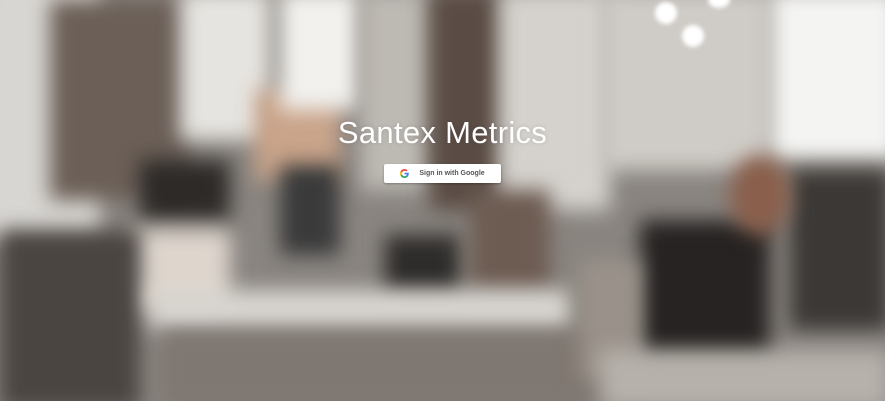 The height and width of the screenshot is (401, 885). I want to click on app-title: Santex Metrics, so click(442, 132).